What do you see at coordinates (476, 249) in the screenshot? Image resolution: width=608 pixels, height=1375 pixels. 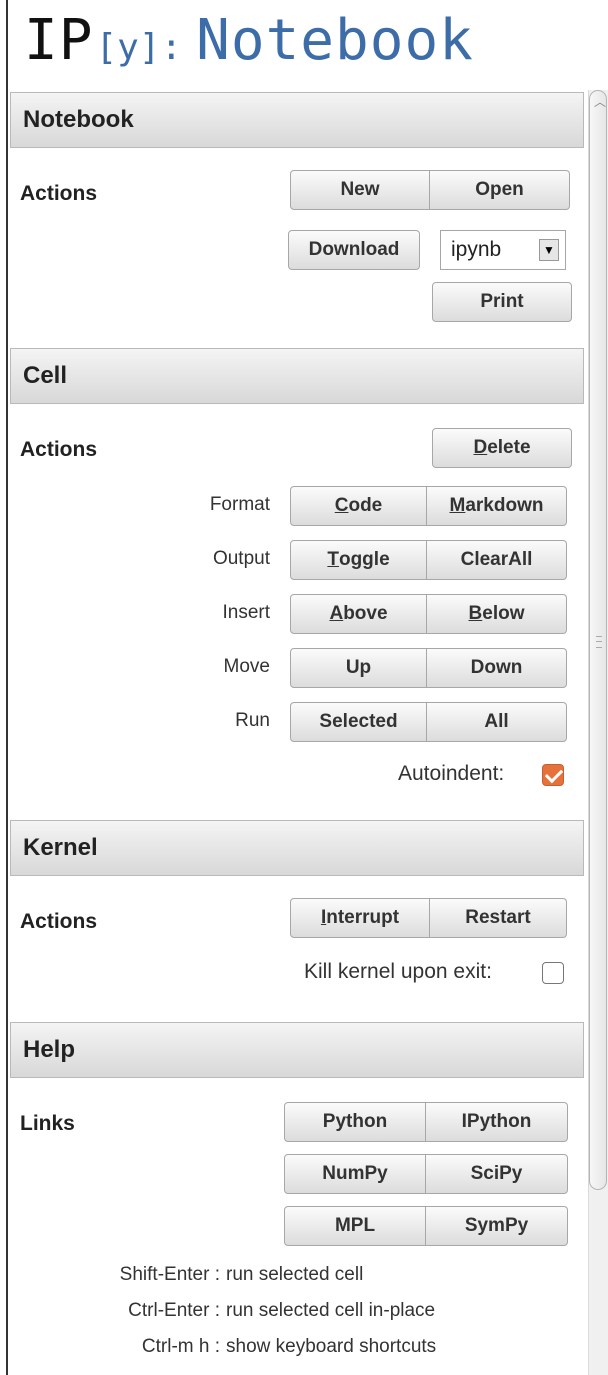 I see `download-format-value: ipynb` at bounding box center [476, 249].